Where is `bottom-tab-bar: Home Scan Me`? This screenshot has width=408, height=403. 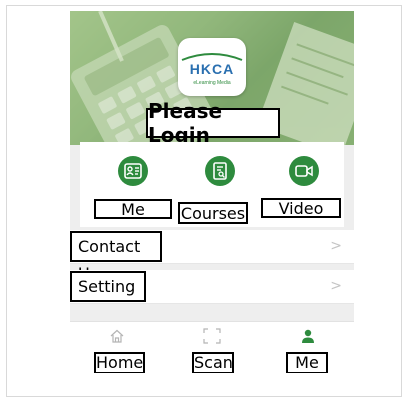
bottom-tab-bar: Home Scan Me is located at coordinates (212, 347).